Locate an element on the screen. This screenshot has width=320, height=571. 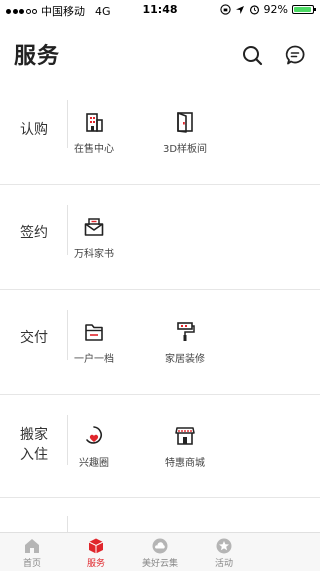
section-label-sign: 签约 is located at coordinates (34, 233).